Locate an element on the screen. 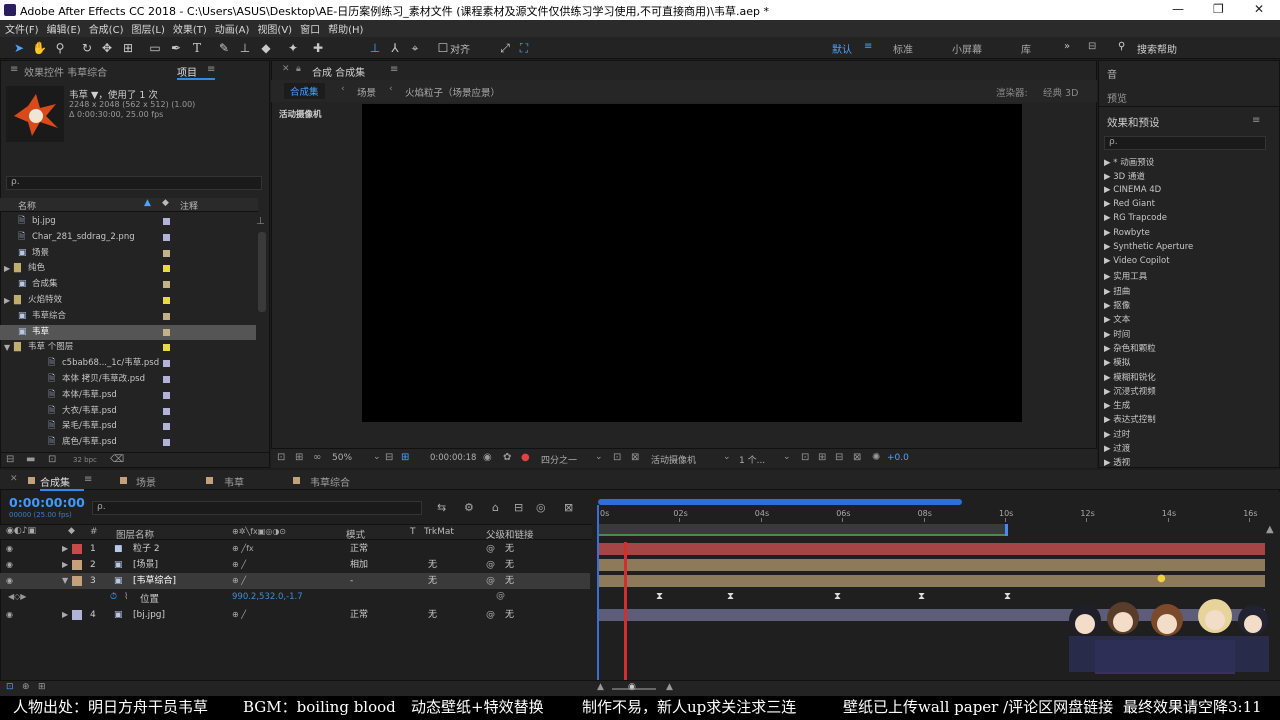 Image resolution: width=1280 pixels, height=720 pixels. menu-window: 窗口 is located at coordinates (310, 28).